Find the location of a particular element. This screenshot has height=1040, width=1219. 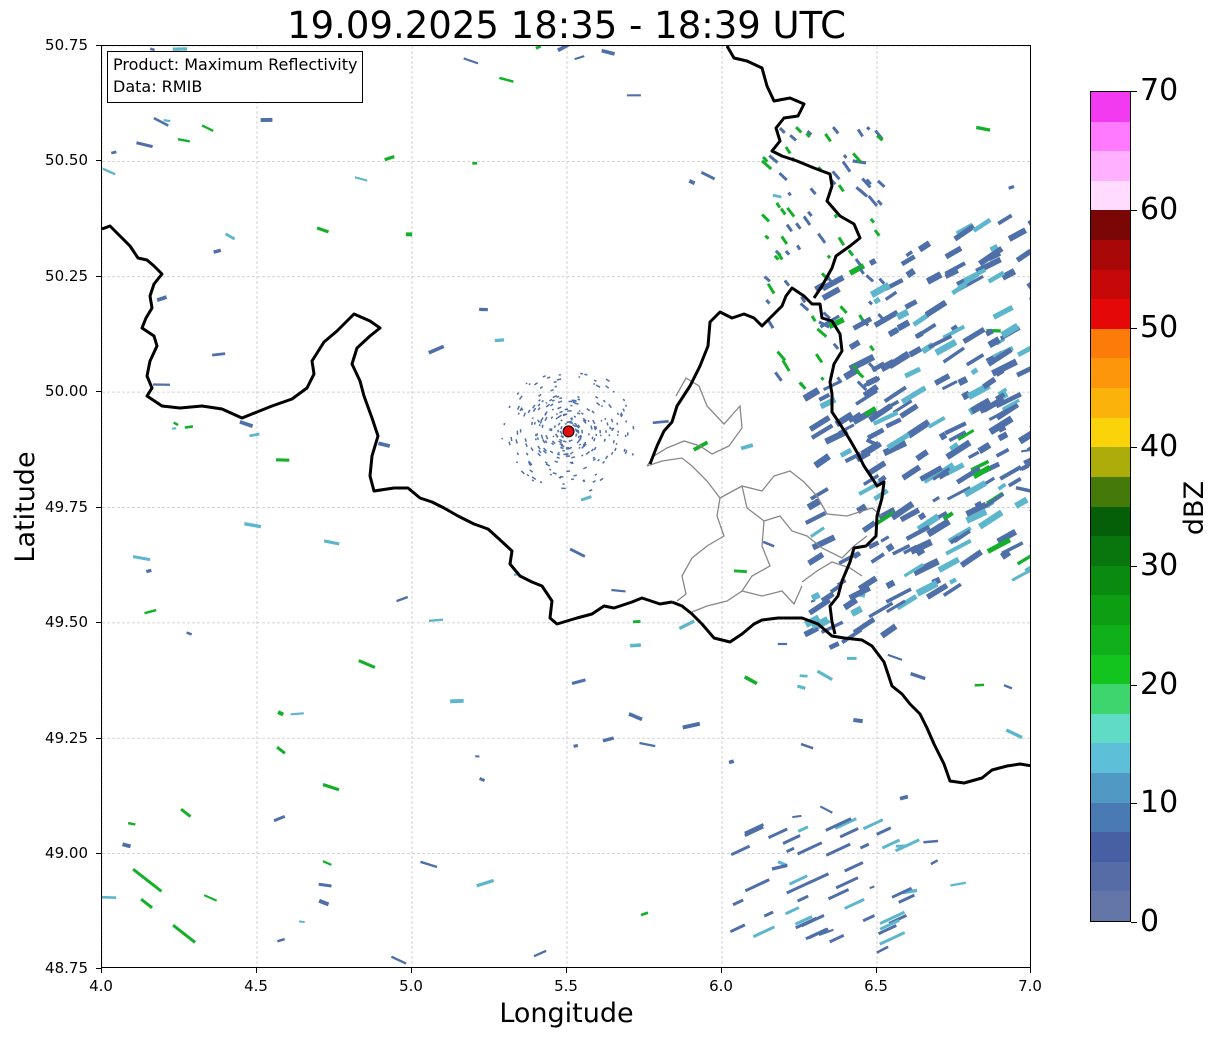

colorbar-tick-label: 70 is located at coordinates (1159, 90).